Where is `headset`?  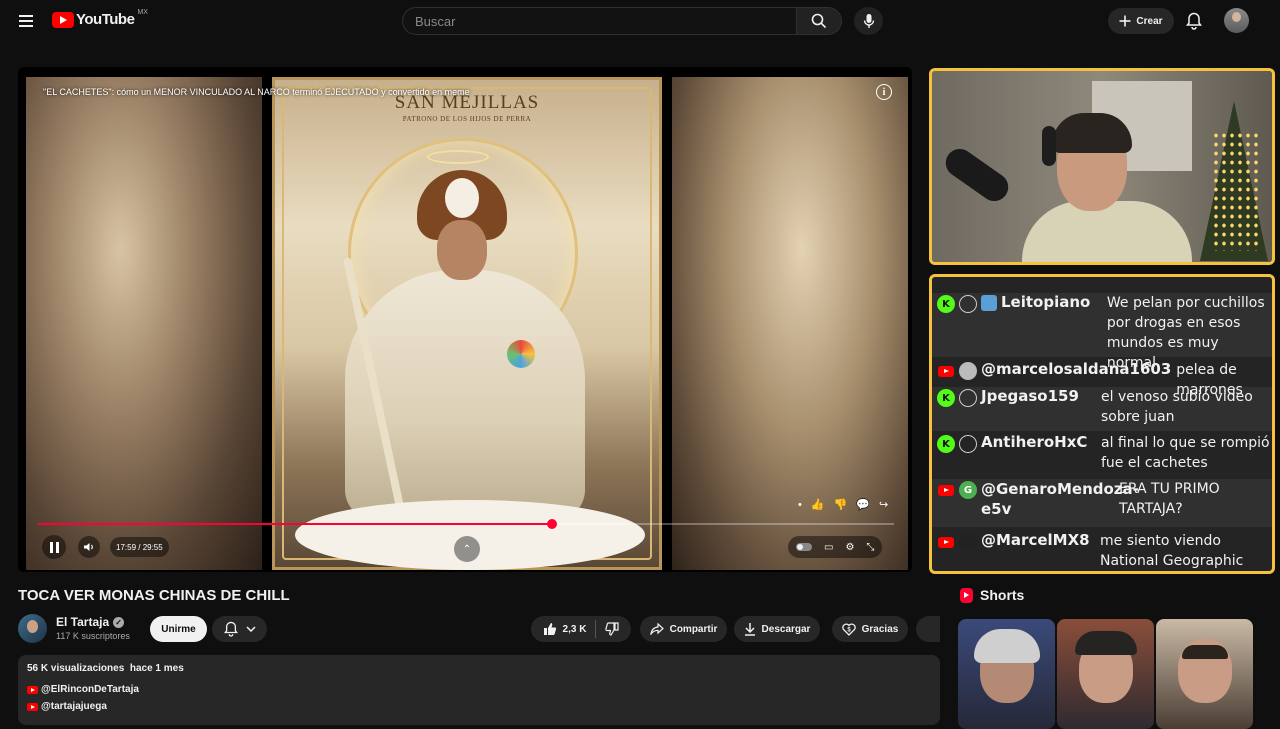 headset is located at coordinates (1049, 146).